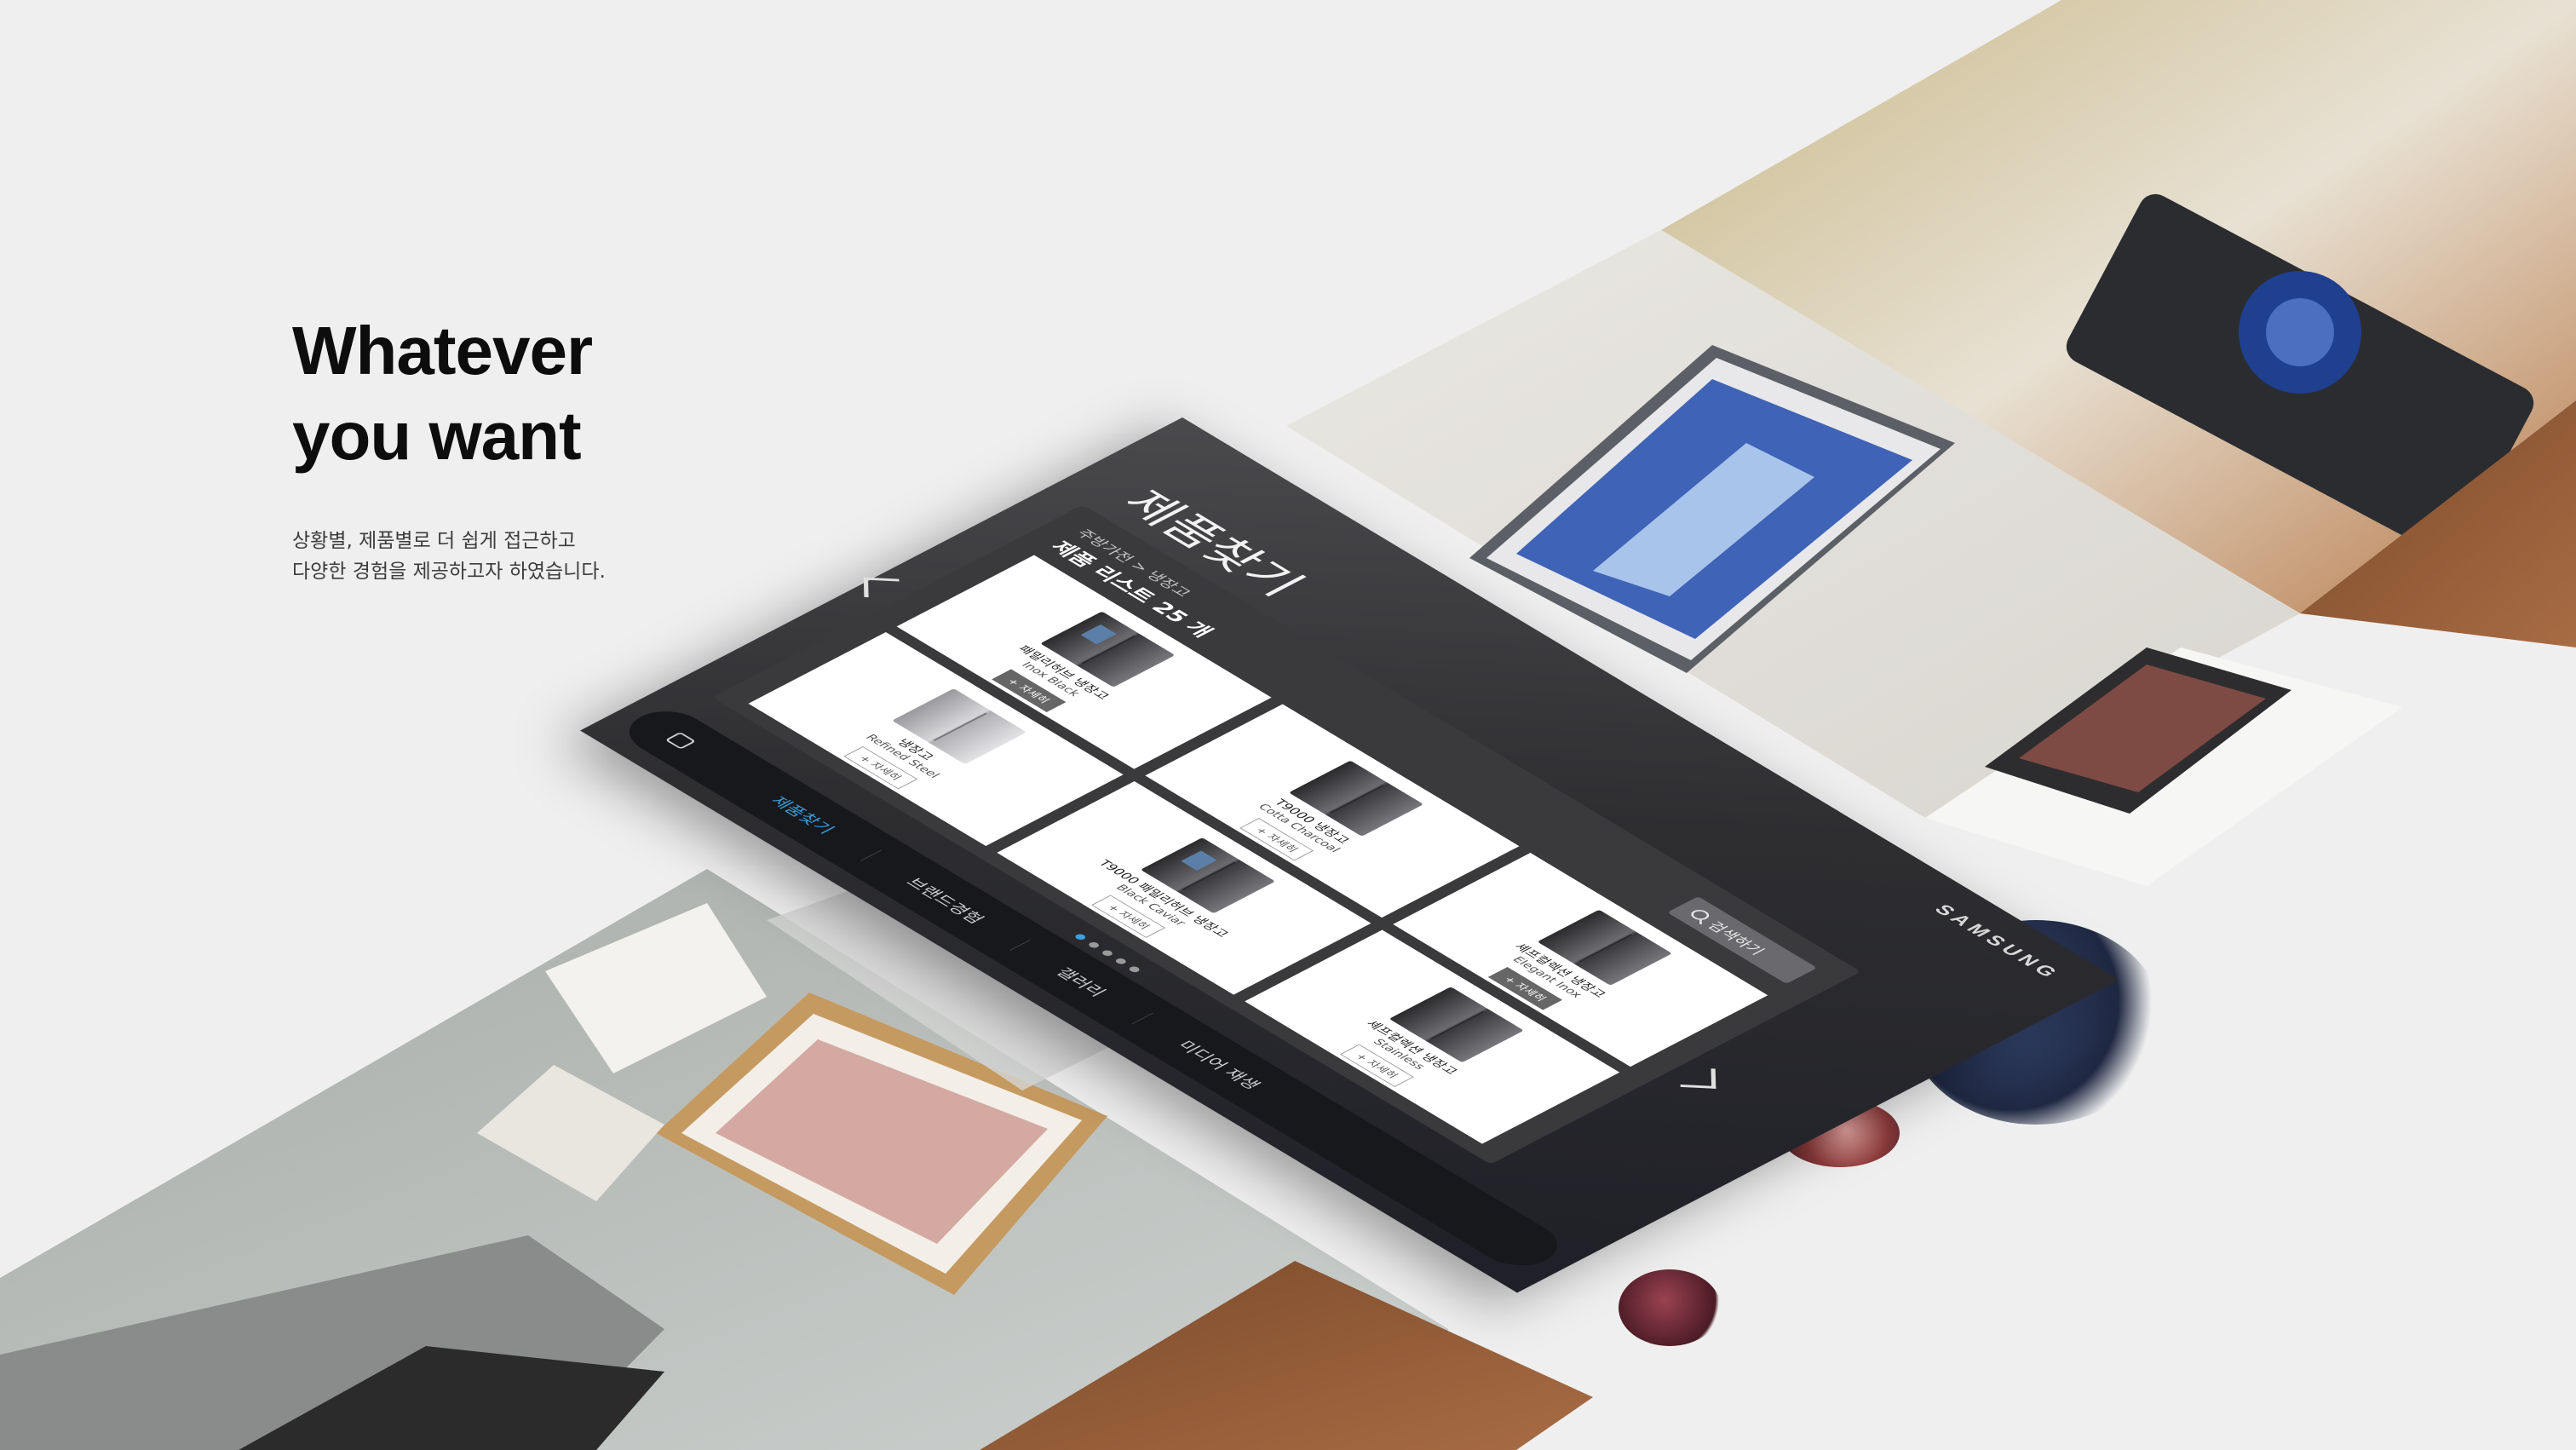  What do you see at coordinates (443, 350) in the screenshot?
I see `headline-line-1: Whatever` at bounding box center [443, 350].